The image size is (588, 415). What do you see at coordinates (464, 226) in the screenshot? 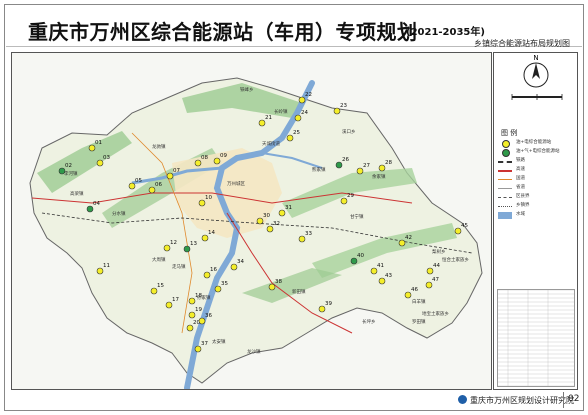
I see `station-label: 45` at bounding box center [464, 226].